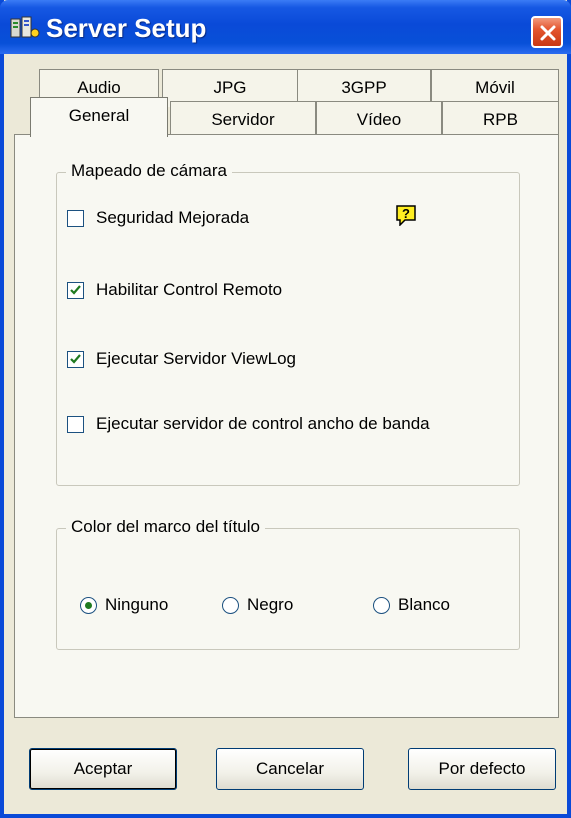 The width and height of the screenshot is (571, 818). I want to click on enhanced-security-checkbox: Seguridad Mejorada, so click(158, 218).